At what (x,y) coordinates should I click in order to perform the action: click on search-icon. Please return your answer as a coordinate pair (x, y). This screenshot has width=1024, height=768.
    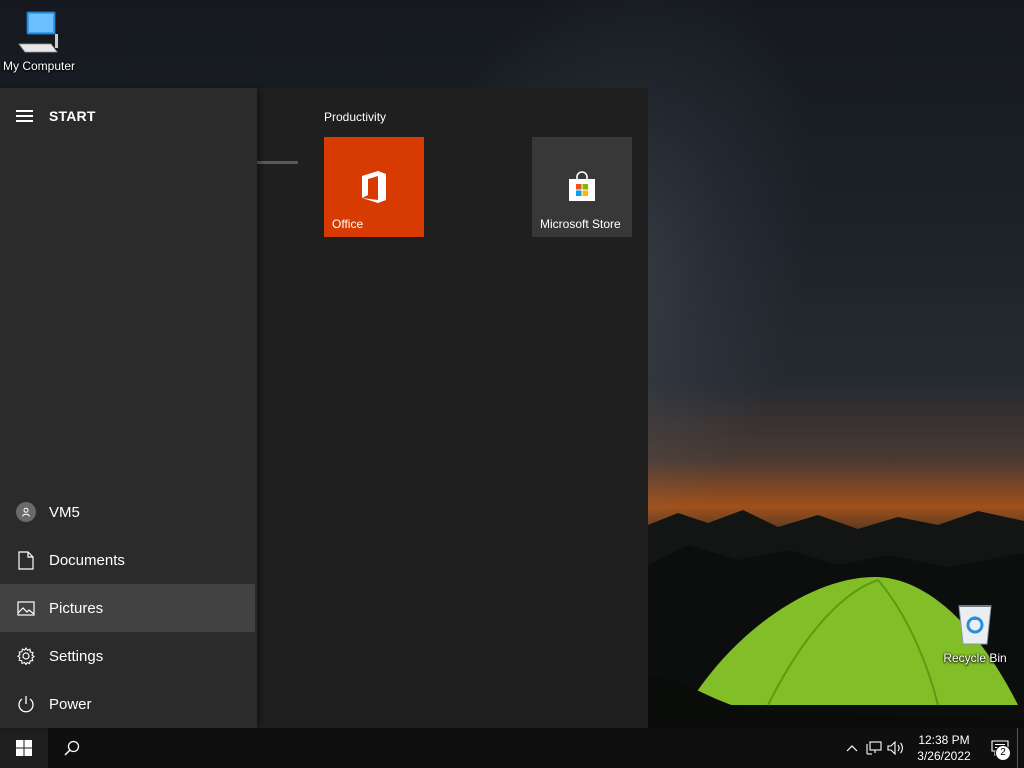
    Looking at the image, I should click on (72, 748).